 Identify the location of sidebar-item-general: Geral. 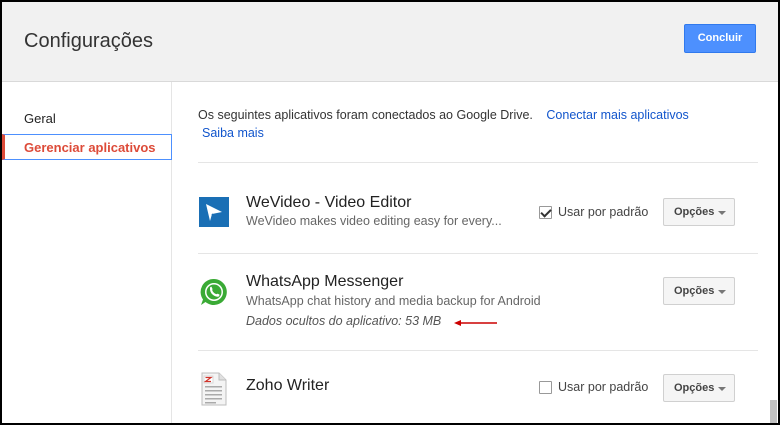
(87, 119).